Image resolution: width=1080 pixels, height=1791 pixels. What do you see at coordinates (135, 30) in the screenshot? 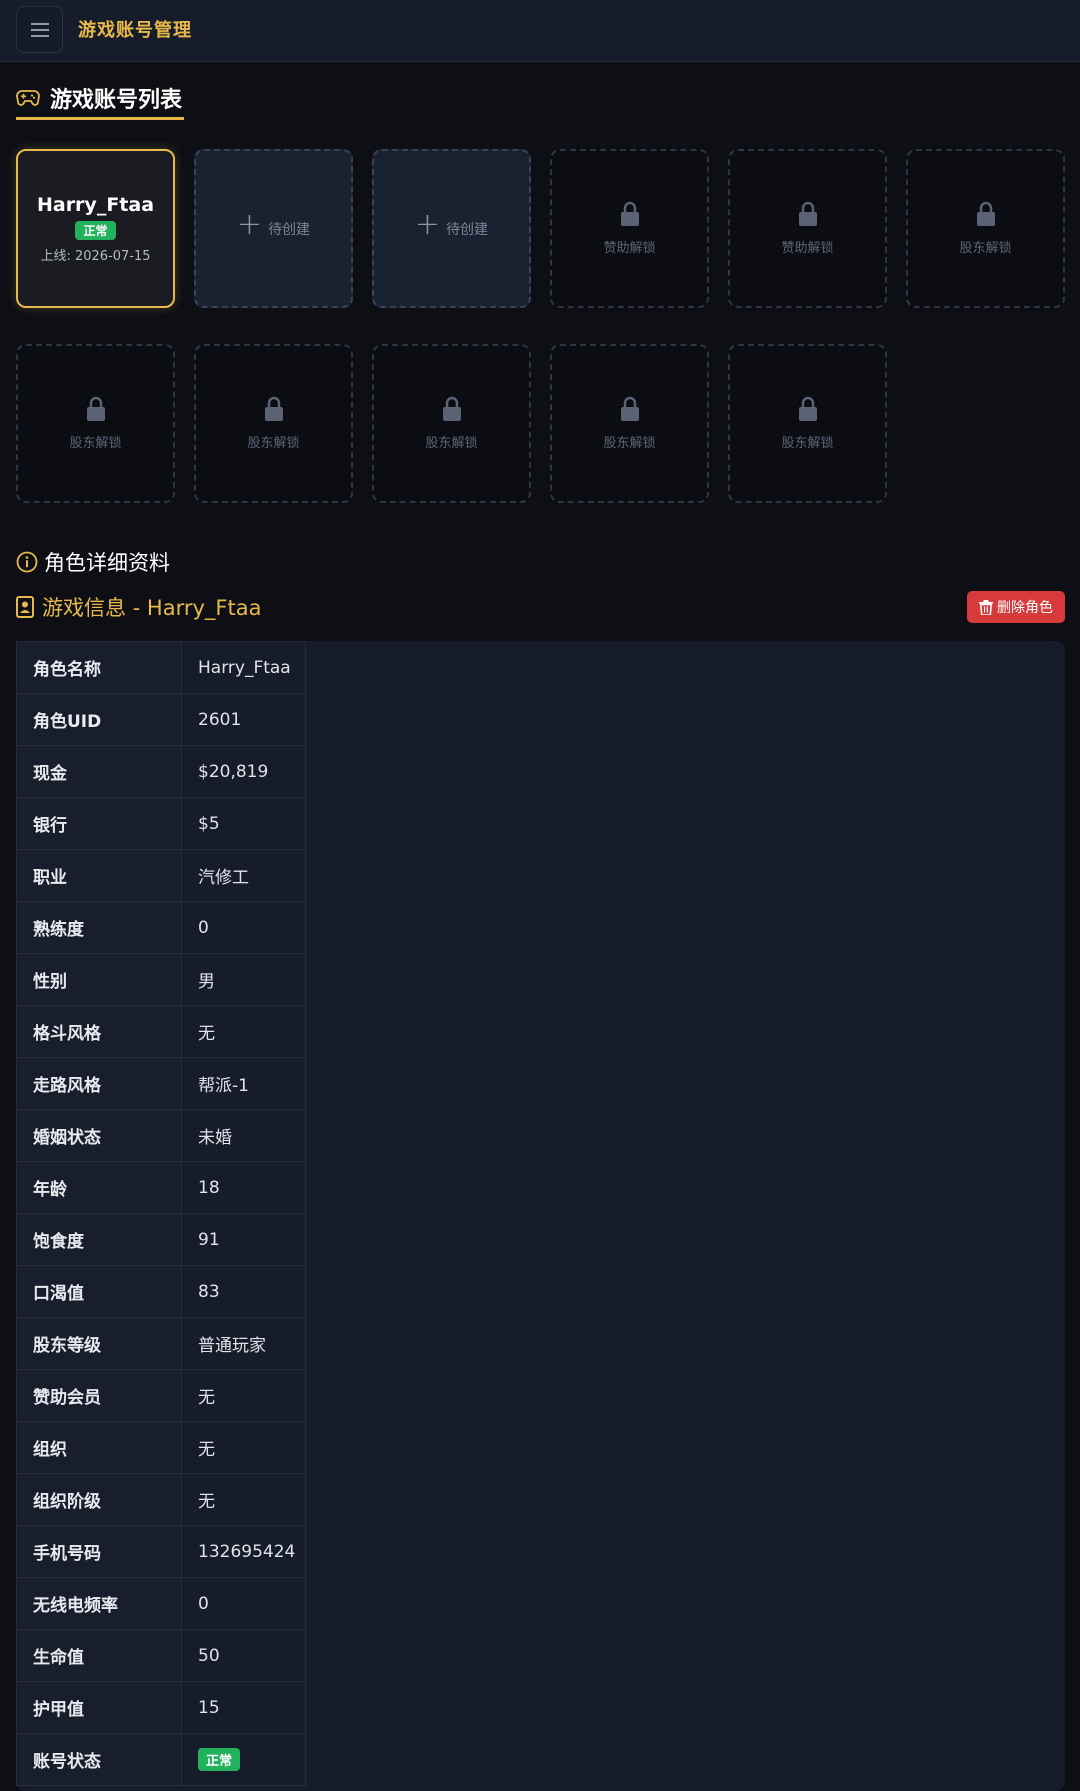
I see `app-title: 游戏账号管理` at bounding box center [135, 30].